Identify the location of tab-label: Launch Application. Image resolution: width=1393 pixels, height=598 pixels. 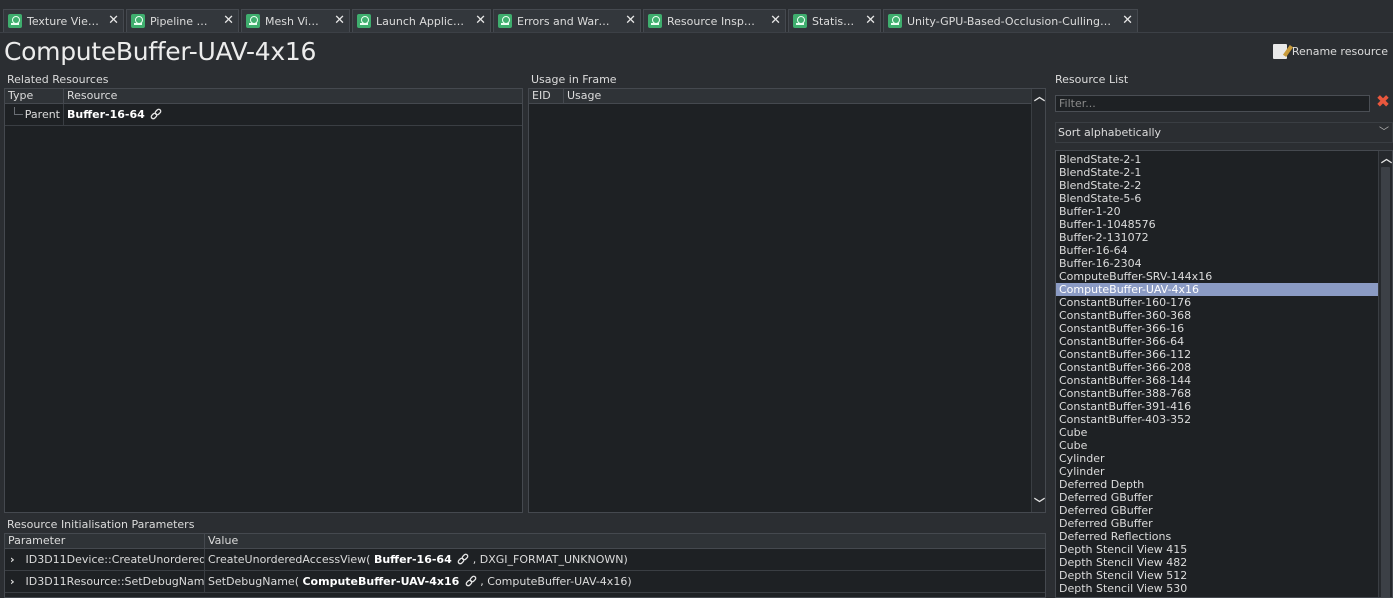
(421, 21).